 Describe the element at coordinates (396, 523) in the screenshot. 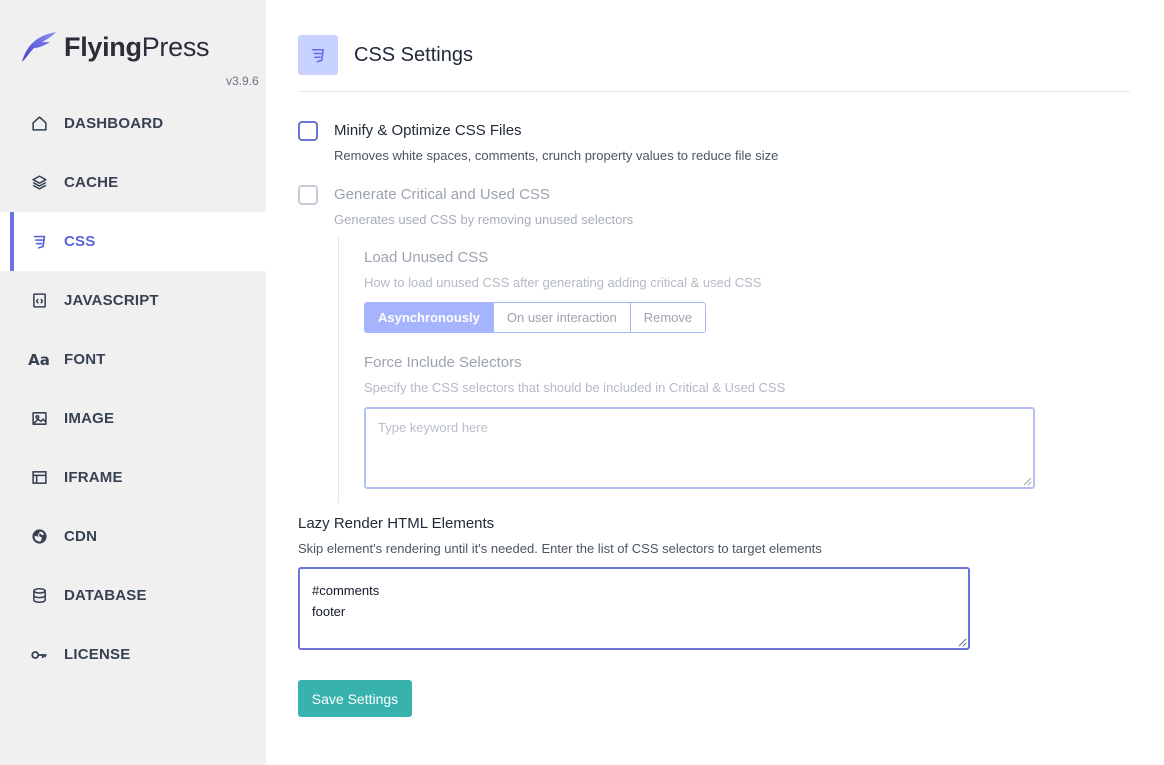

I see `lazy-render-title: Lazy Render HTML Elements` at that location.